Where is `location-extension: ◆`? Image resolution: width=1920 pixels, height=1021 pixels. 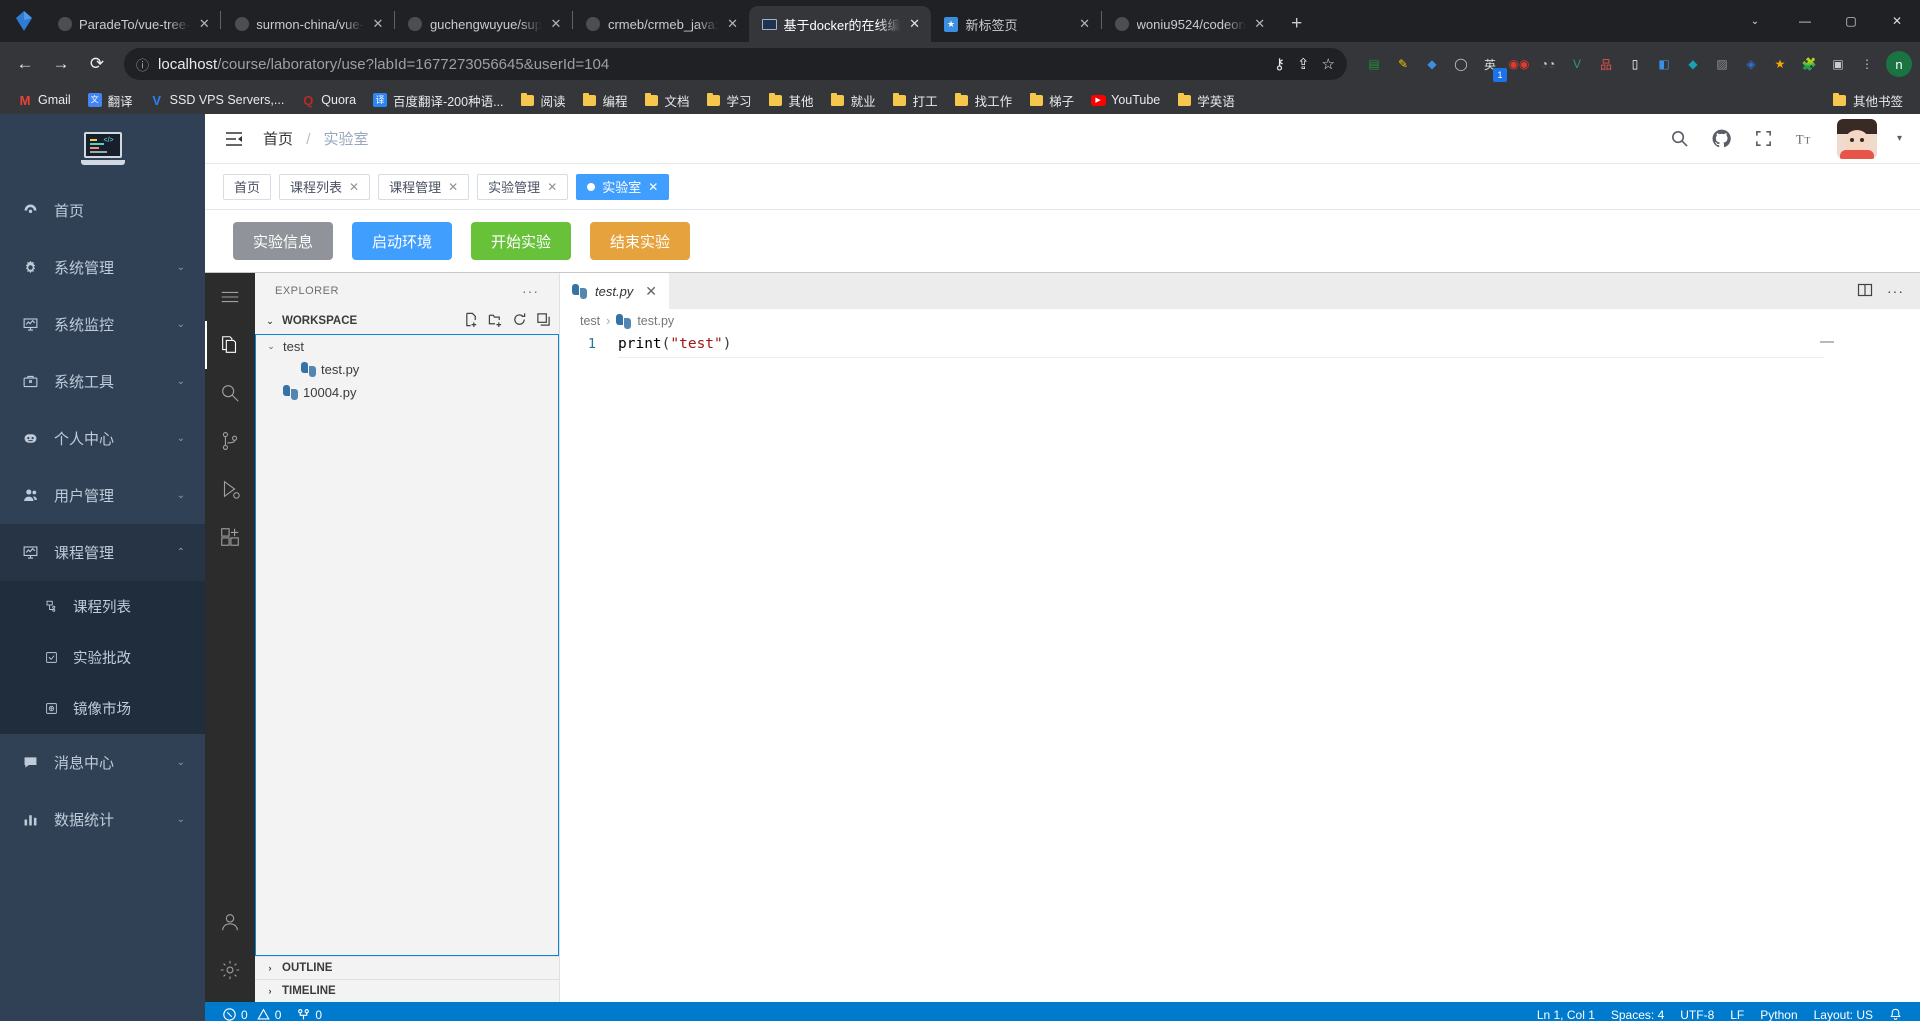
location-extension: ◆ is located at coordinates (1432, 64).